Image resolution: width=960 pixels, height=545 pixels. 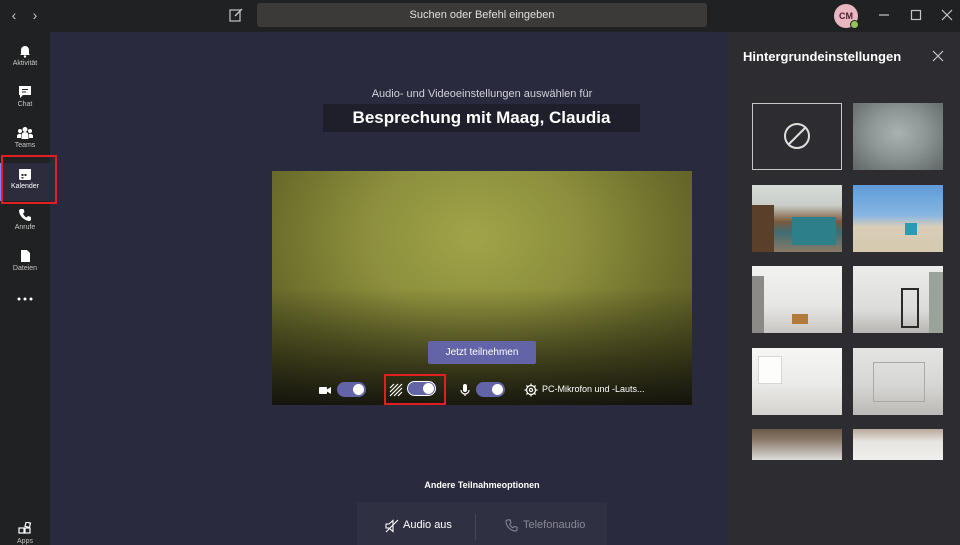 What do you see at coordinates (25, 215) in the screenshot?
I see `phone-icon` at bounding box center [25, 215].